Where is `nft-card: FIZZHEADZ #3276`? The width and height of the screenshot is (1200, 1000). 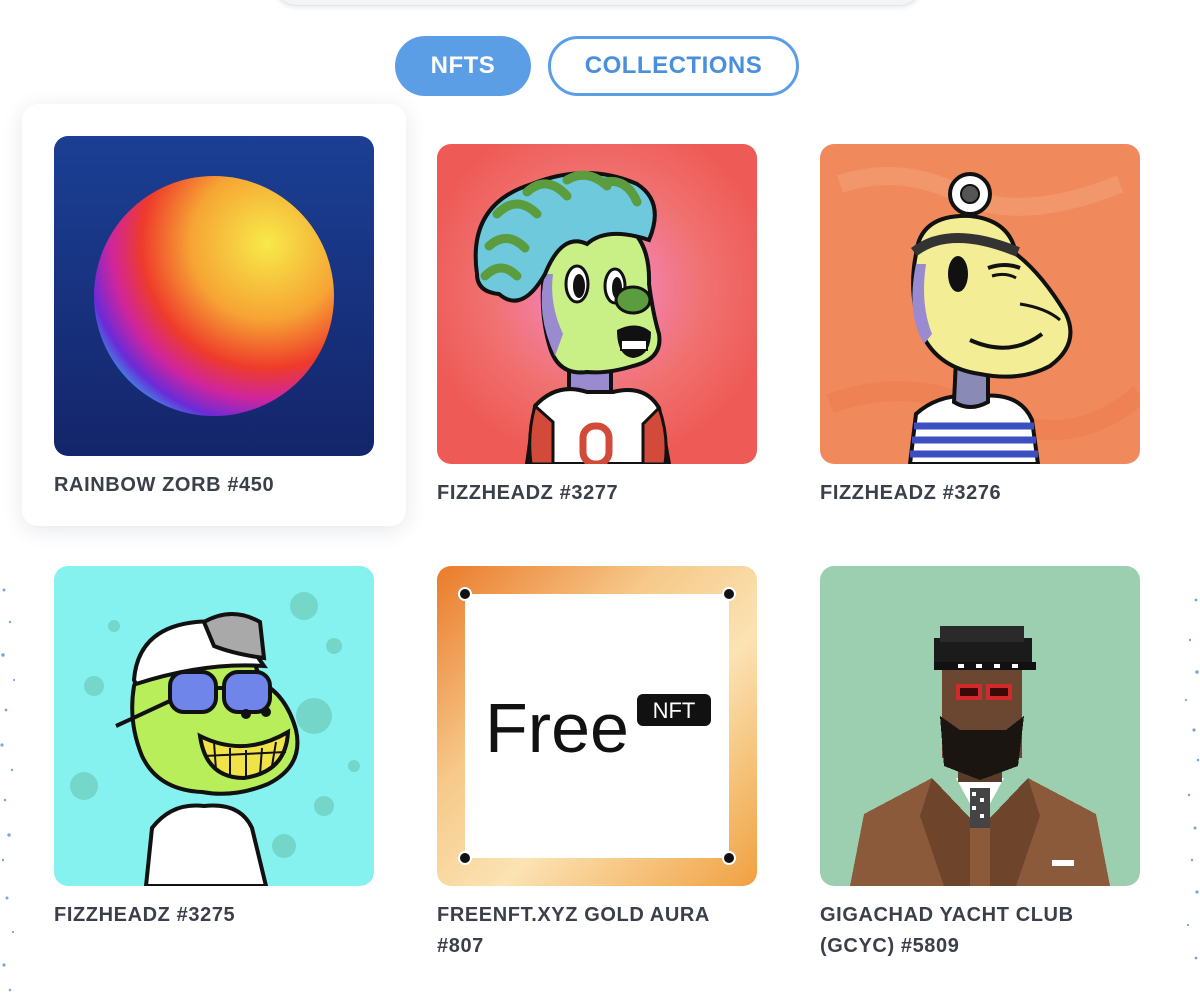
nft-card: FIZZHEADZ #3276 is located at coordinates (980, 326).